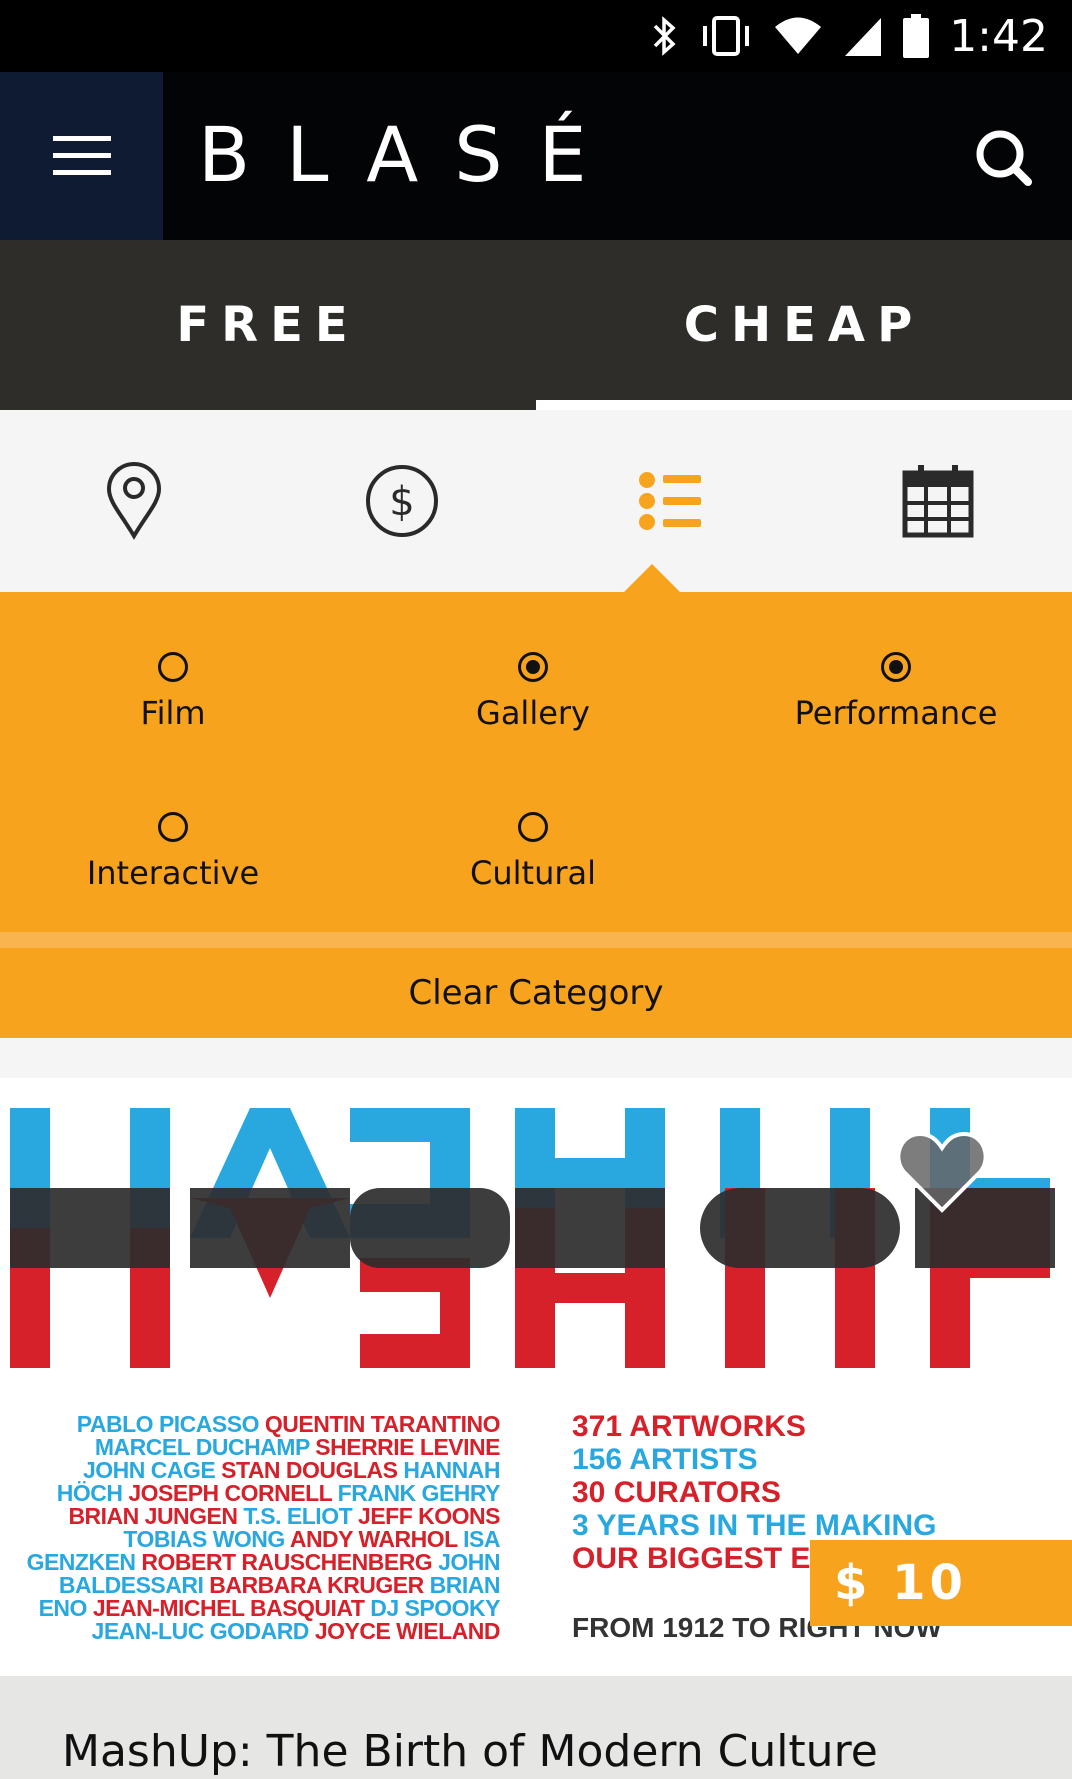 The width and height of the screenshot is (1072, 1779). I want to click on app-bar: BLASÉ, so click(536, 156).